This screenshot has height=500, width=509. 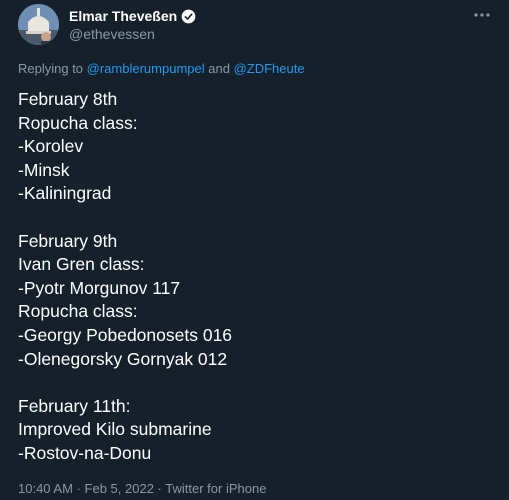 What do you see at coordinates (65, 193) in the screenshot?
I see `tweet-line: -Kaliningrad` at bounding box center [65, 193].